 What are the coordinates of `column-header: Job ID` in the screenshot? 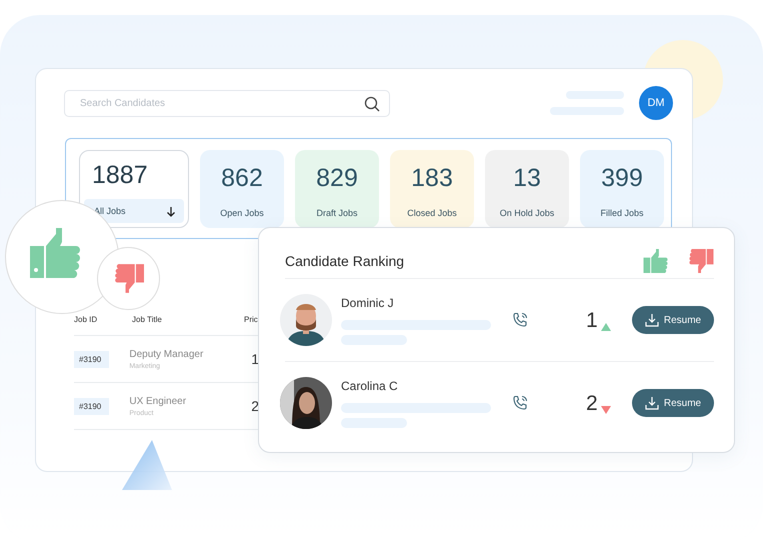 It's located at (86, 320).